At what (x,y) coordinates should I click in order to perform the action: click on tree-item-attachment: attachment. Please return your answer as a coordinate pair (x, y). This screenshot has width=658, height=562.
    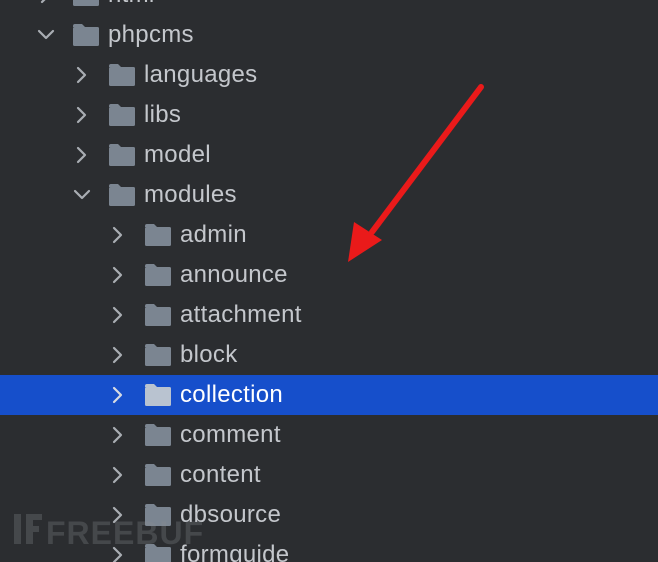
    Looking at the image, I should click on (329, 315).